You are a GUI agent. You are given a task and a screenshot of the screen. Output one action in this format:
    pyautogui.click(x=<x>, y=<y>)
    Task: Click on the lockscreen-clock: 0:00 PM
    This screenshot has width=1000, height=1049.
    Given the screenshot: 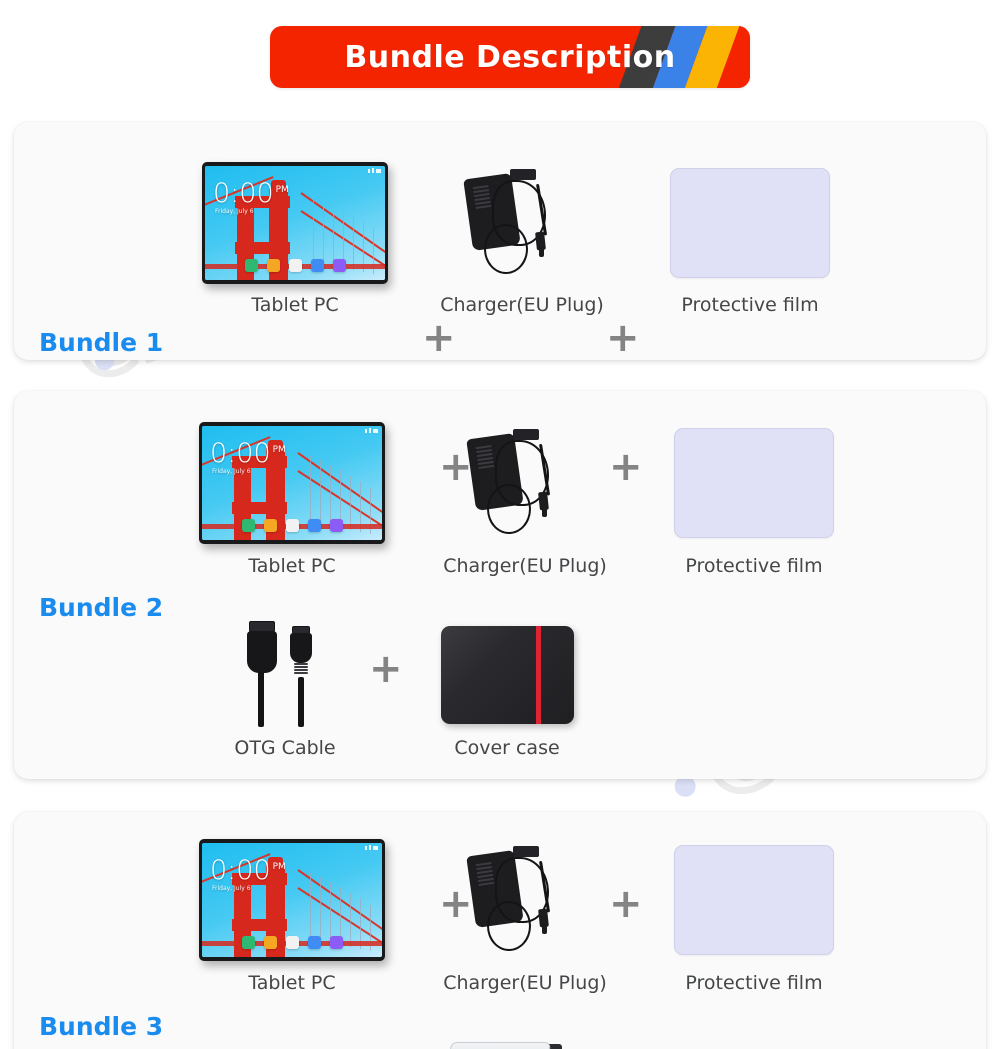 What is the action you would take?
    pyautogui.click(x=251, y=193)
    